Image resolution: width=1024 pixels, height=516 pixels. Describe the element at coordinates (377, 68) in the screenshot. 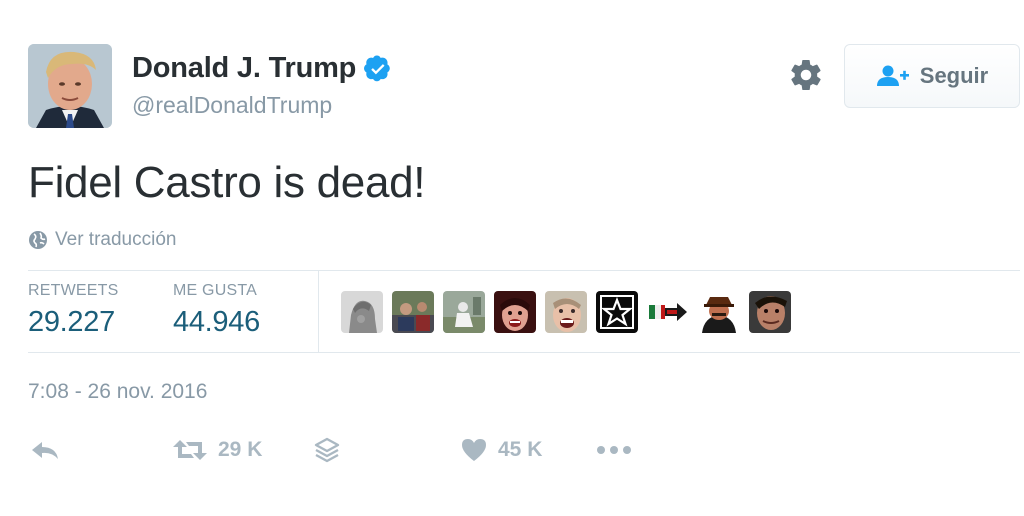

I see `verified-badge-icon` at that location.